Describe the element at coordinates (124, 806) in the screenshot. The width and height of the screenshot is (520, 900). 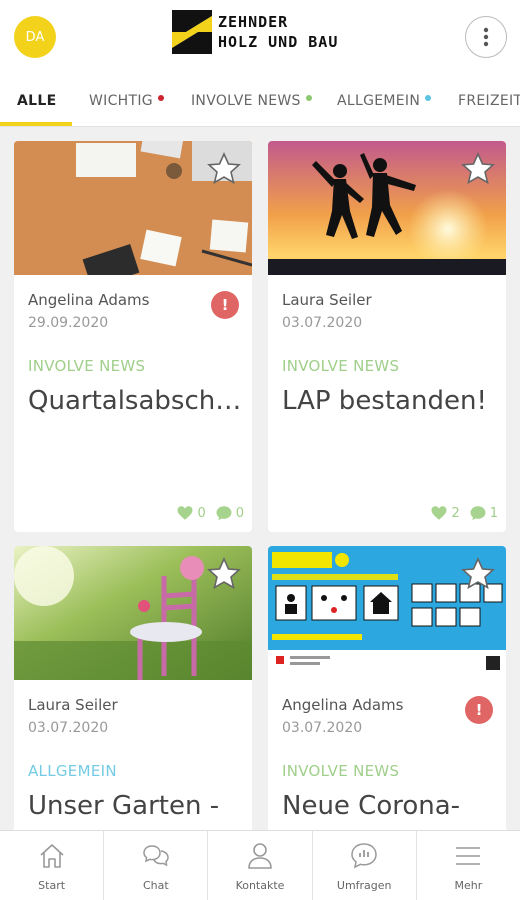
I see `card-title: Unser Garten -` at that location.